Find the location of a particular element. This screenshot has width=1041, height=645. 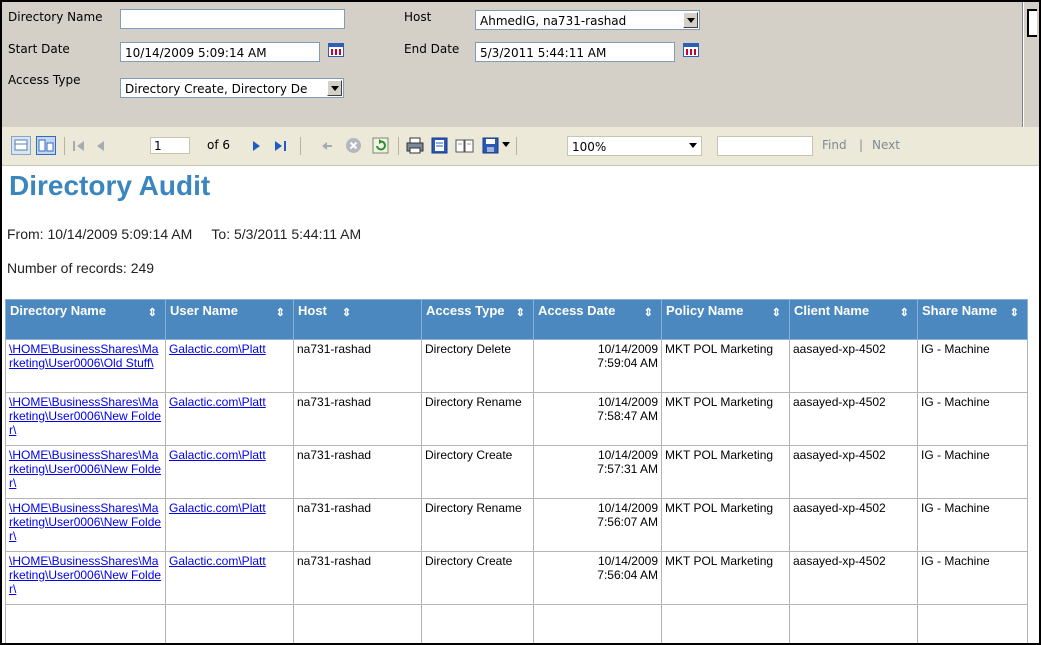

column-header-label: Access Type is located at coordinates (465, 310).